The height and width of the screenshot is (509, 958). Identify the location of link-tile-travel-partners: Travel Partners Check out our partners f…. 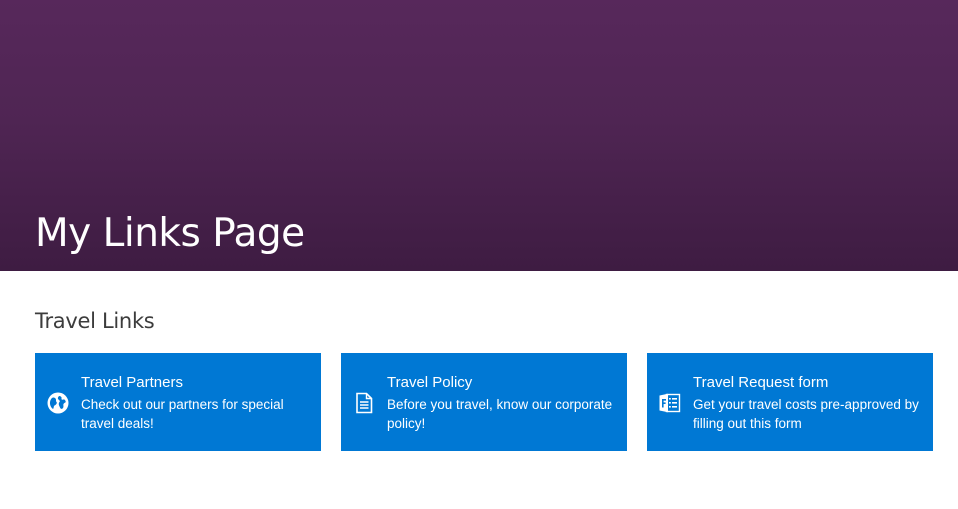
(178, 402).